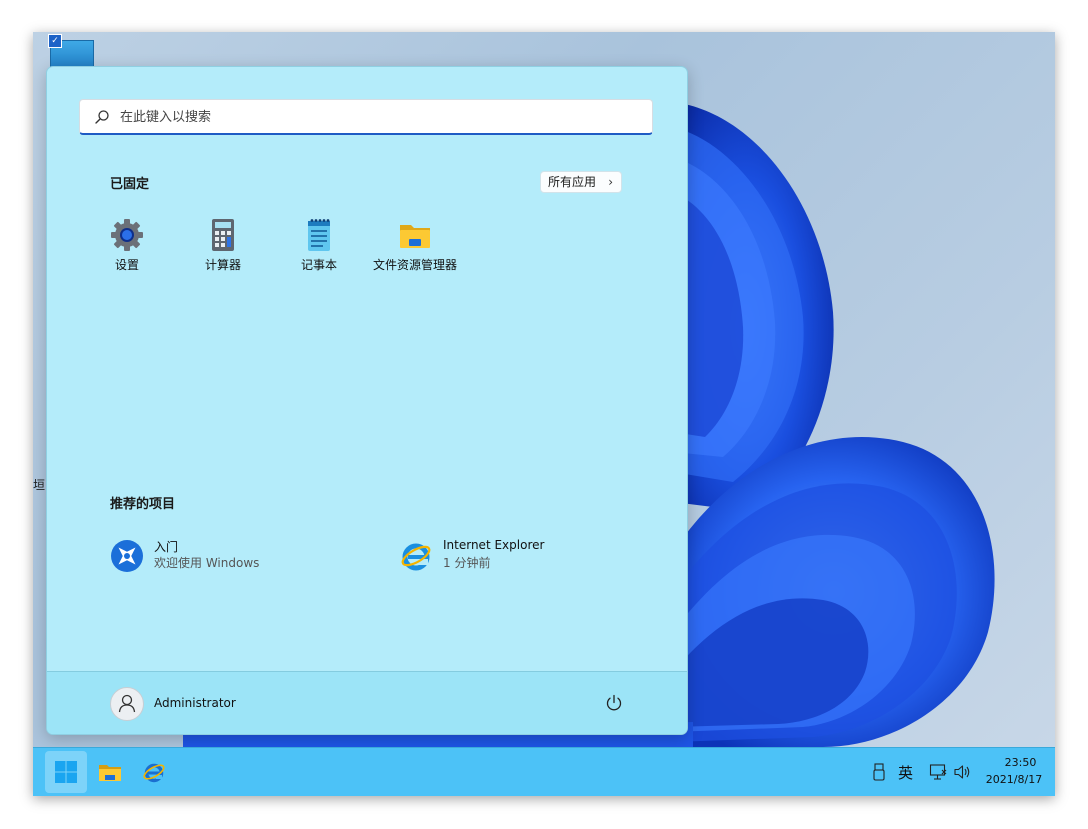 This screenshot has width=1088, height=829. I want to click on volume-icon, so click(962, 772).